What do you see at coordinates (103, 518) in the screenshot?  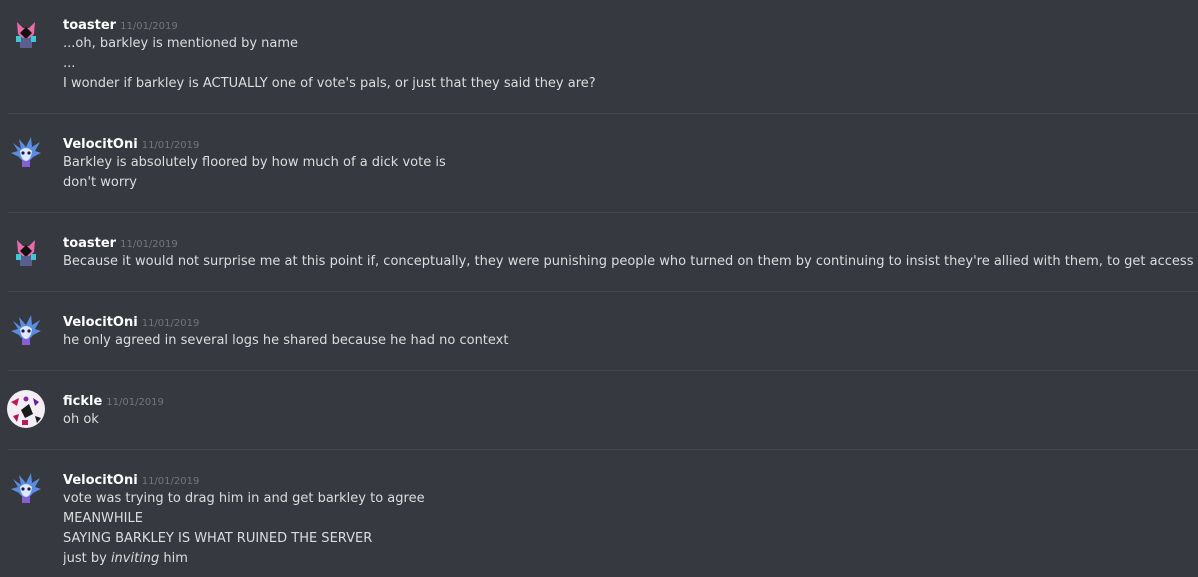 I see `message-line: MEANWHILE` at bounding box center [103, 518].